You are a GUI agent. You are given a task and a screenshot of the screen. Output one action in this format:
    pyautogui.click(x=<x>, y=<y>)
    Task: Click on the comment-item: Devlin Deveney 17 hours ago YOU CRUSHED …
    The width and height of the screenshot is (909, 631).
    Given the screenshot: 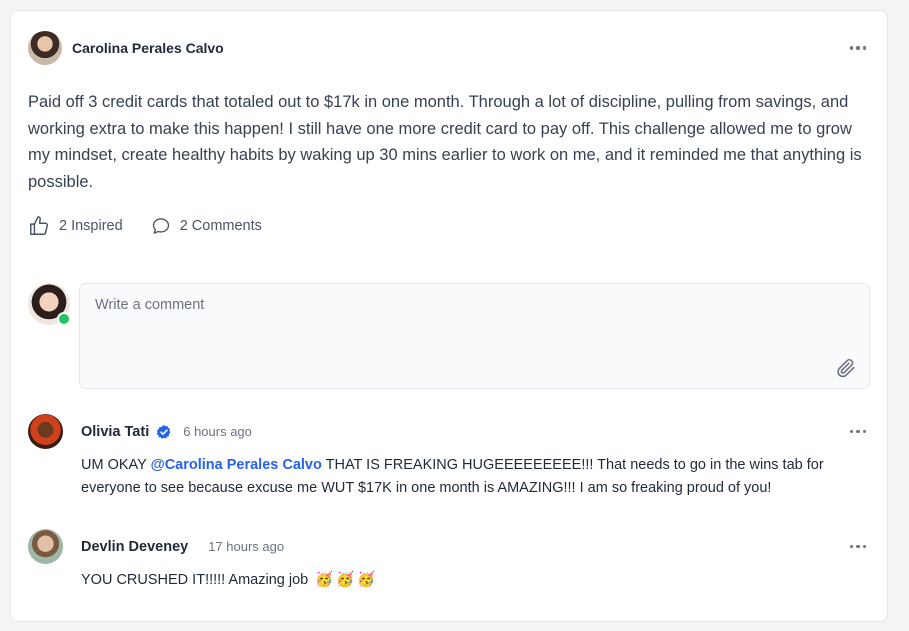 What is the action you would take?
    pyautogui.click(x=449, y=564)
    